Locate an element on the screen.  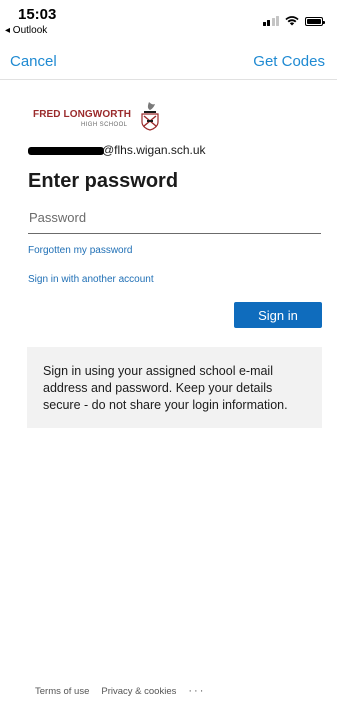
footer: Terms of use Privacy & cookies ··· is located at coordinates (120, 691).